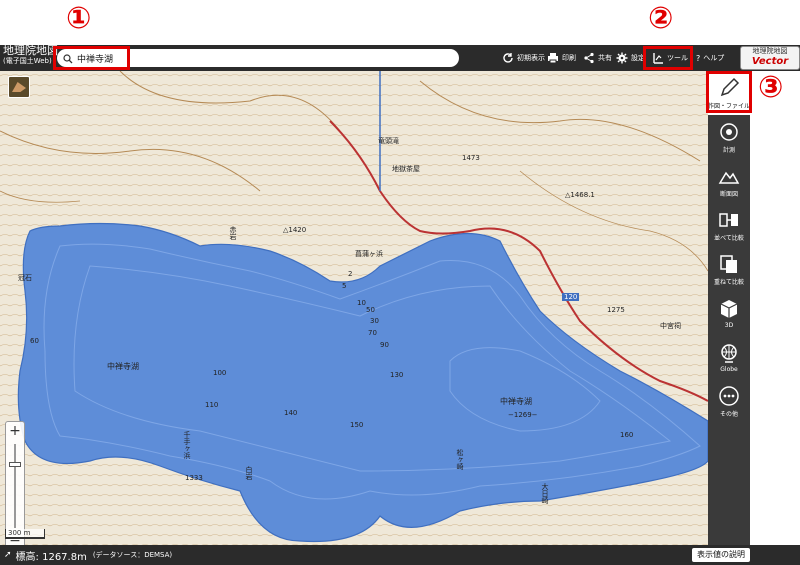 This screenshot has height=565, width=800. I want to click on label-height-1275: 1275, so click(616, 310).